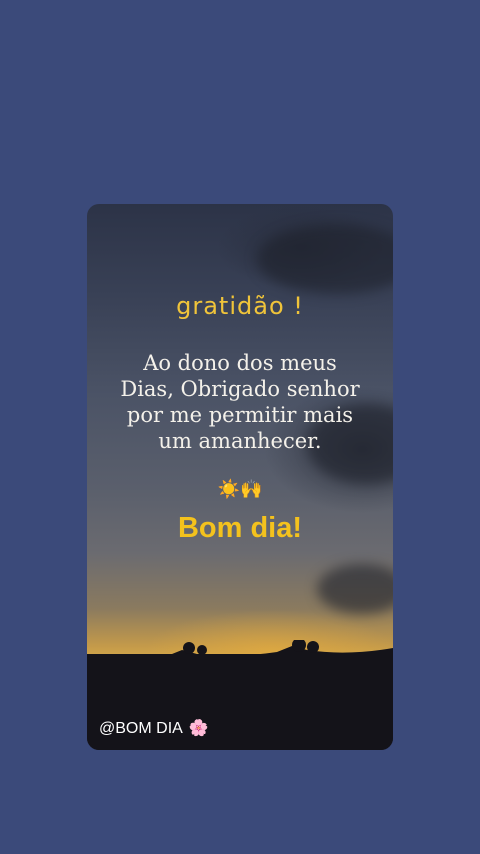  Describe the element at coordinates (240, 306) in the screenshot. I see `post-title: gratidão !` at that location.